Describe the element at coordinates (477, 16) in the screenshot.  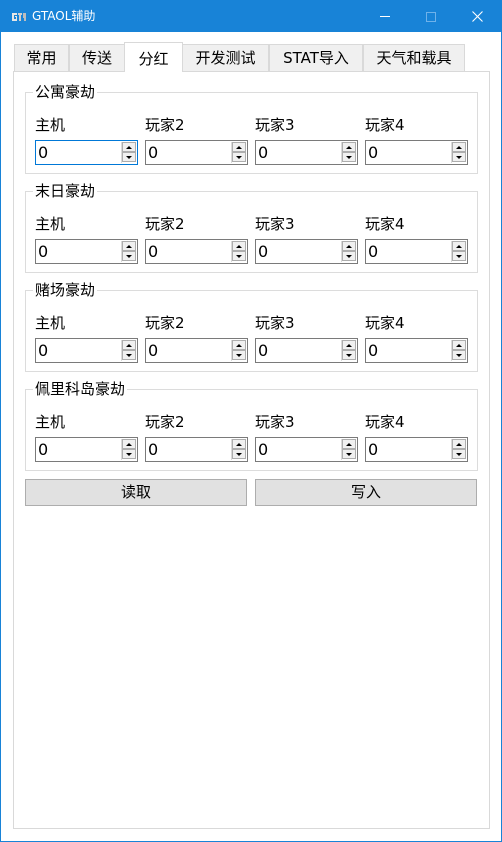
I see `close-button` at that location.